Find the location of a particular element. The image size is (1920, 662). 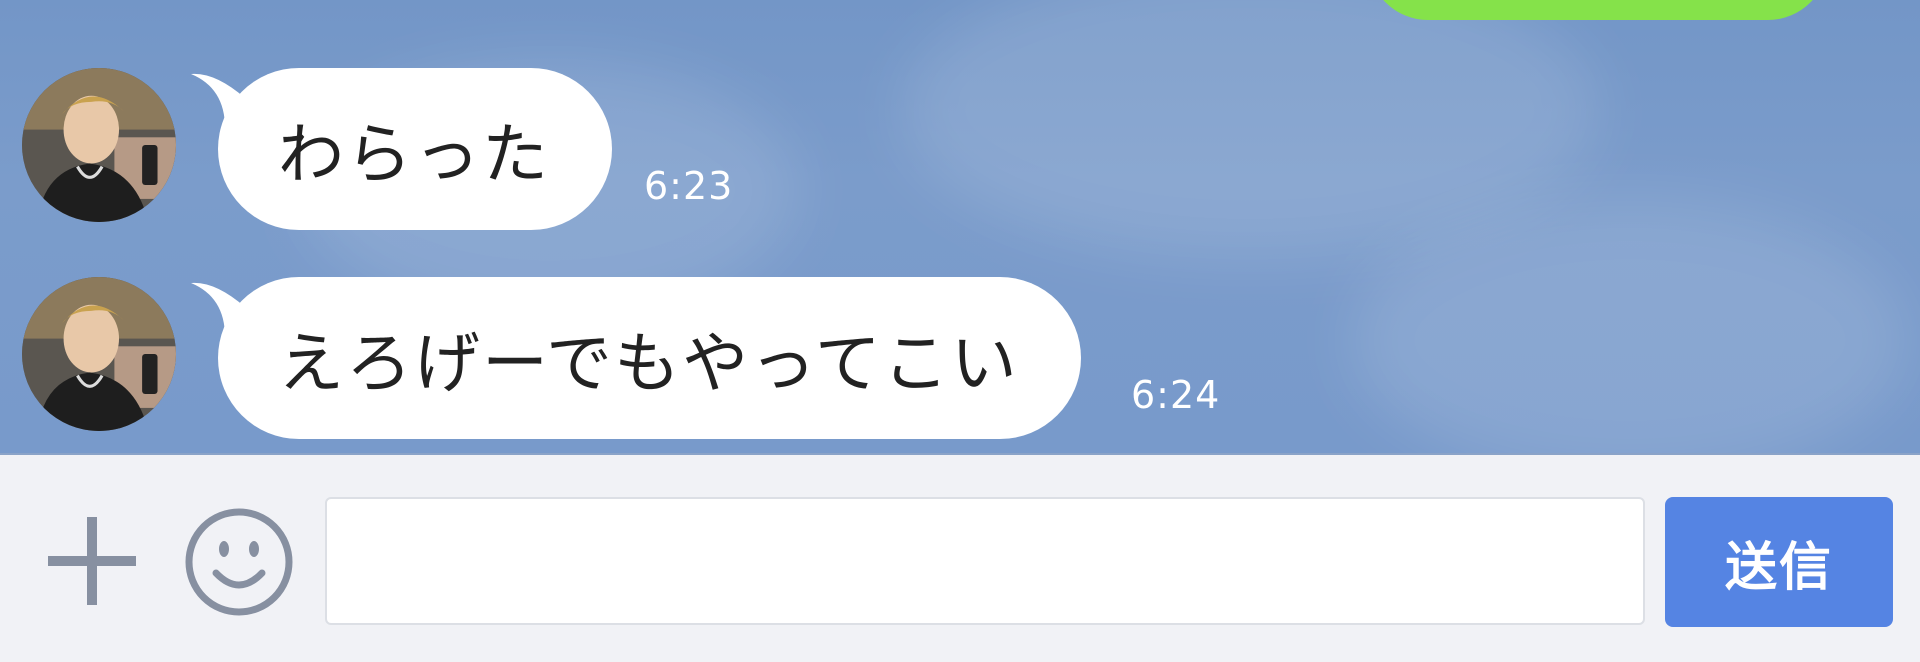

message-timestamp: 6:23 is located at coordinates (689, 186).